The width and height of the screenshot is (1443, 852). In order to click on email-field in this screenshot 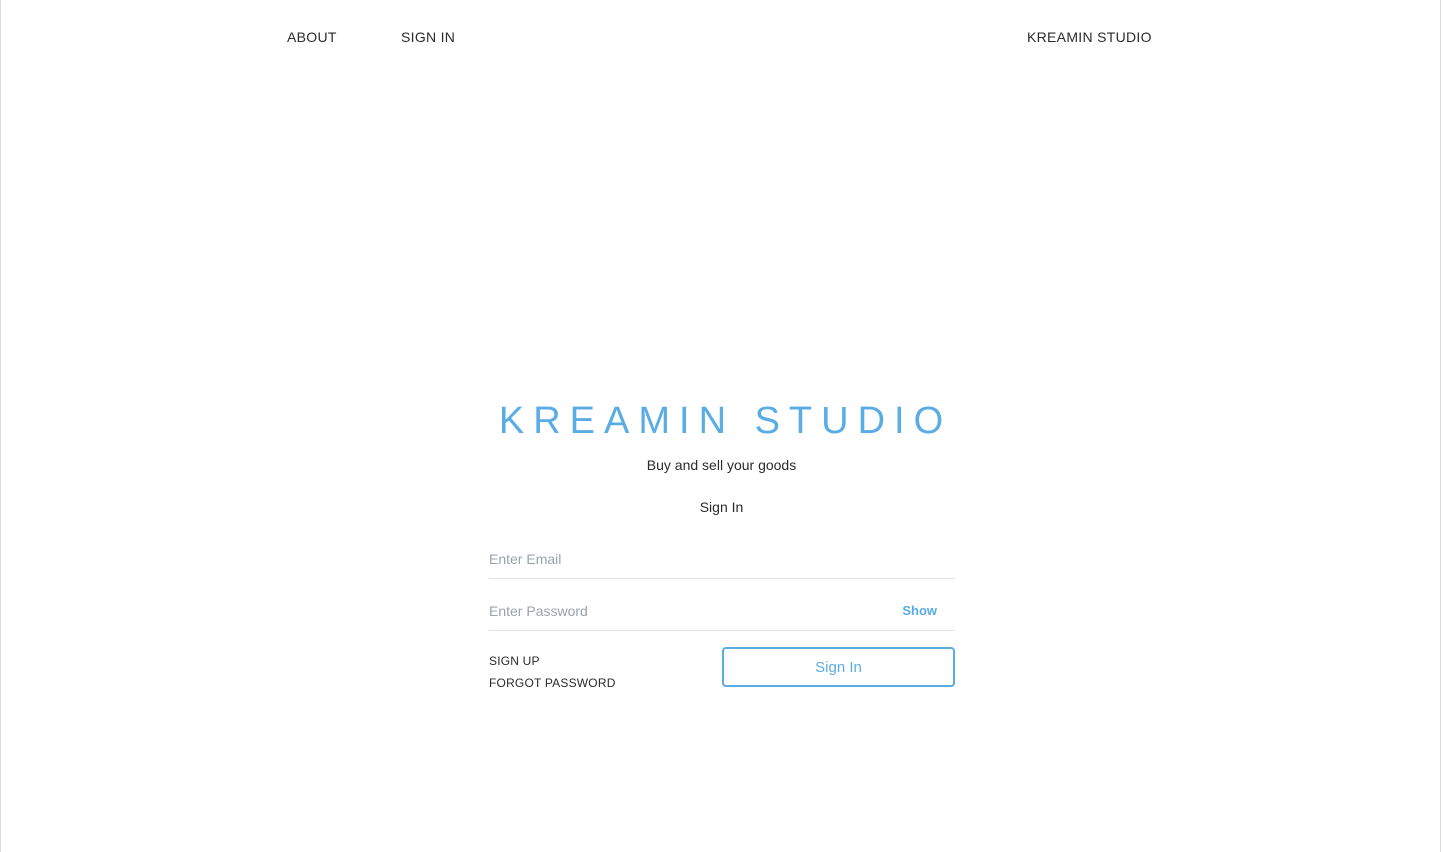, I will do `click(722, 563)`.